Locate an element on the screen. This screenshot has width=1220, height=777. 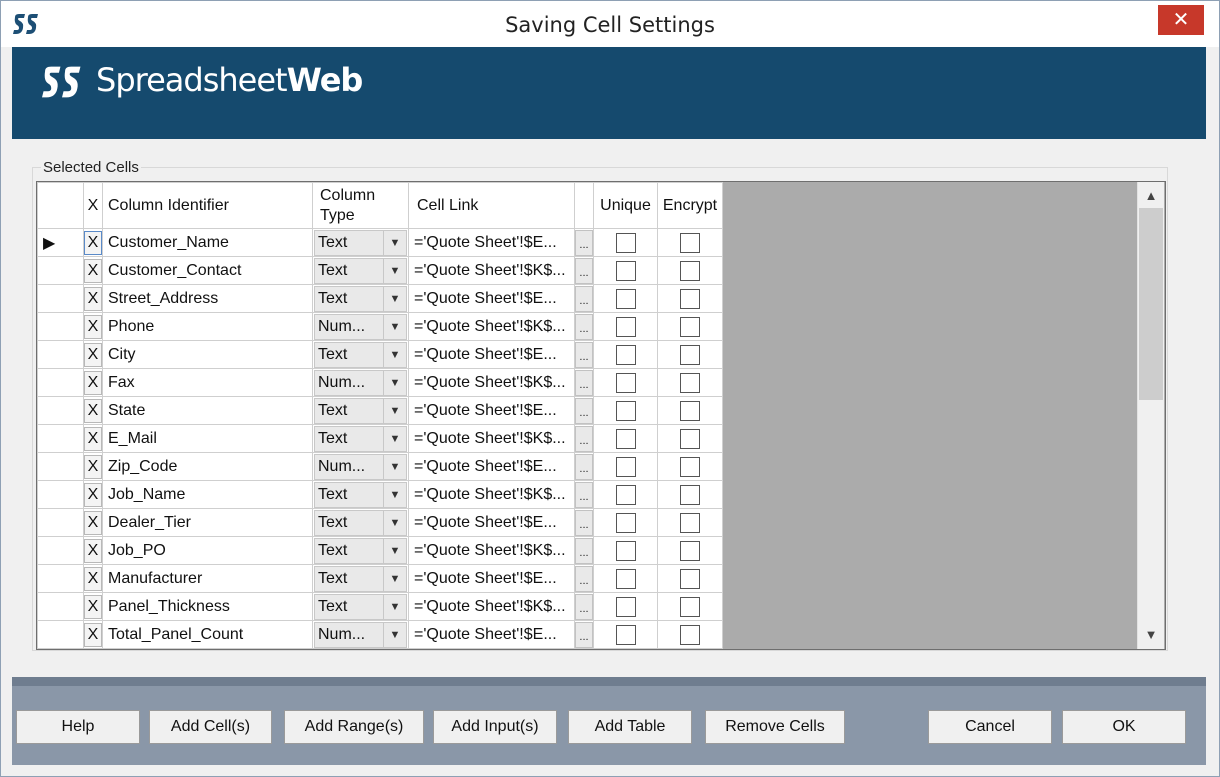
header-column-identifier: Column Identifier is located at coordinates (207, 205).